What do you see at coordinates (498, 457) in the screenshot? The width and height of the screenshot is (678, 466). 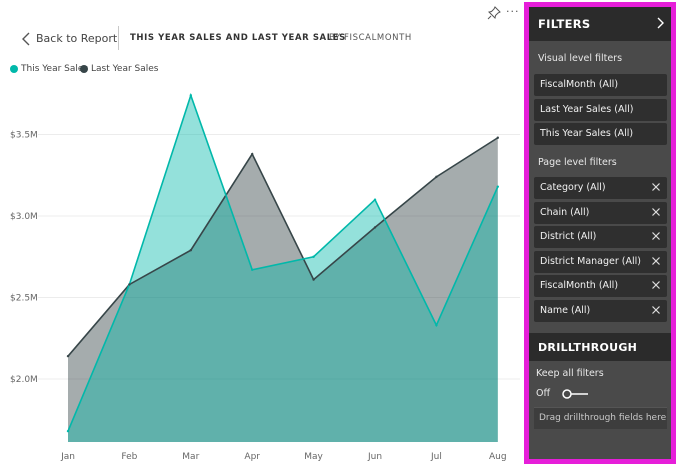 I see `x-tick-label: Aug` at bounding box center [498, 457].